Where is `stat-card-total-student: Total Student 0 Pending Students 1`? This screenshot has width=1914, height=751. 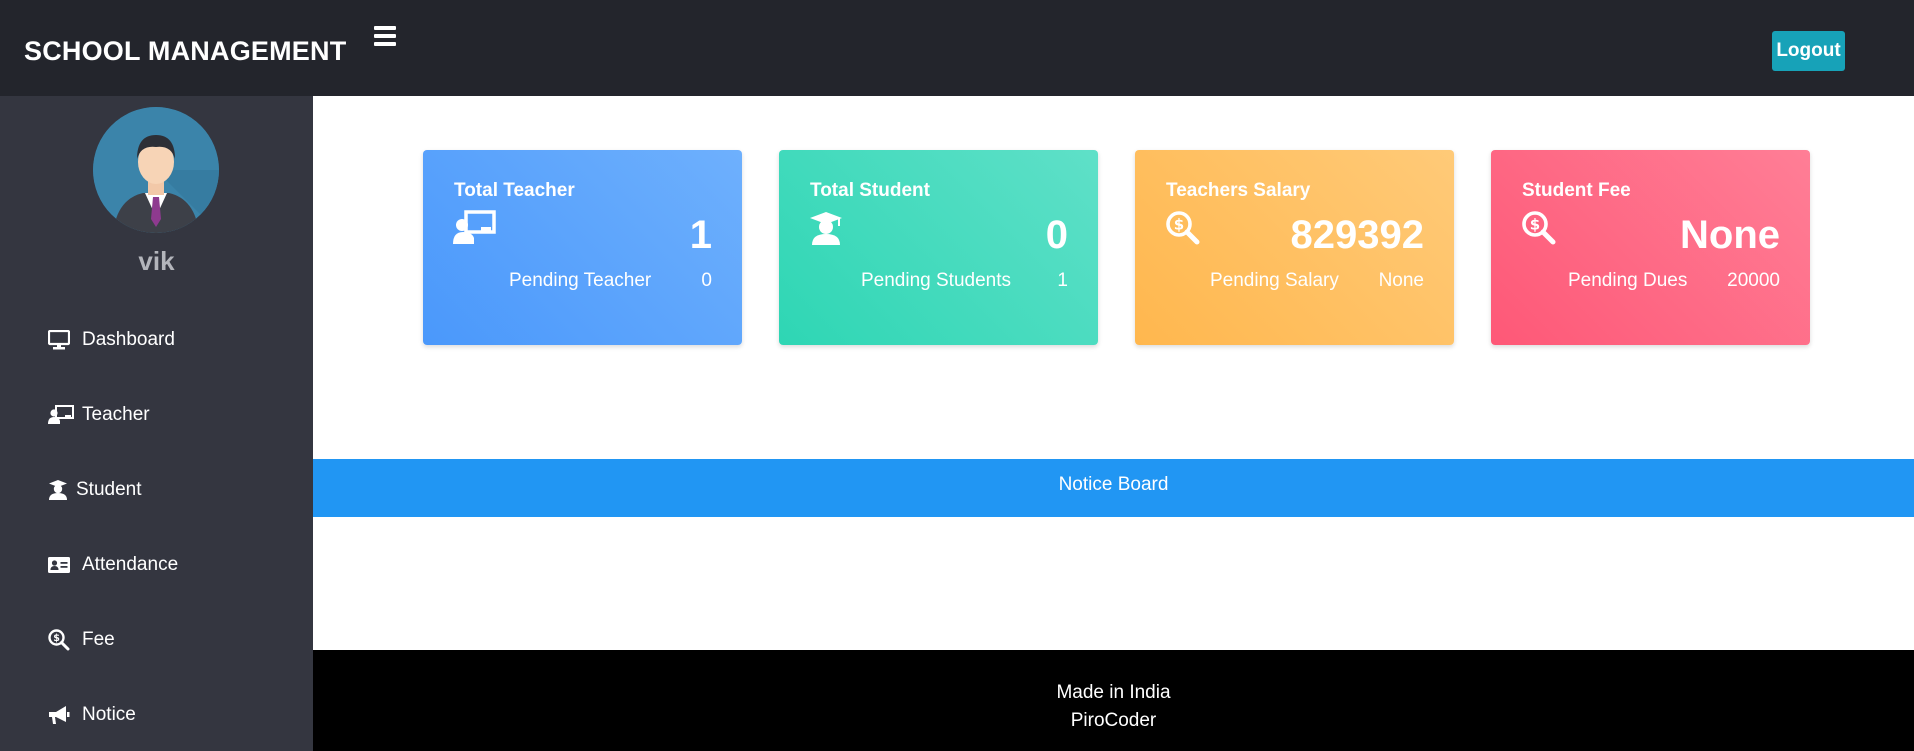 stat-card-total-student: Total Student 0 Pending Students 1 is located at coordinates (938, 247).